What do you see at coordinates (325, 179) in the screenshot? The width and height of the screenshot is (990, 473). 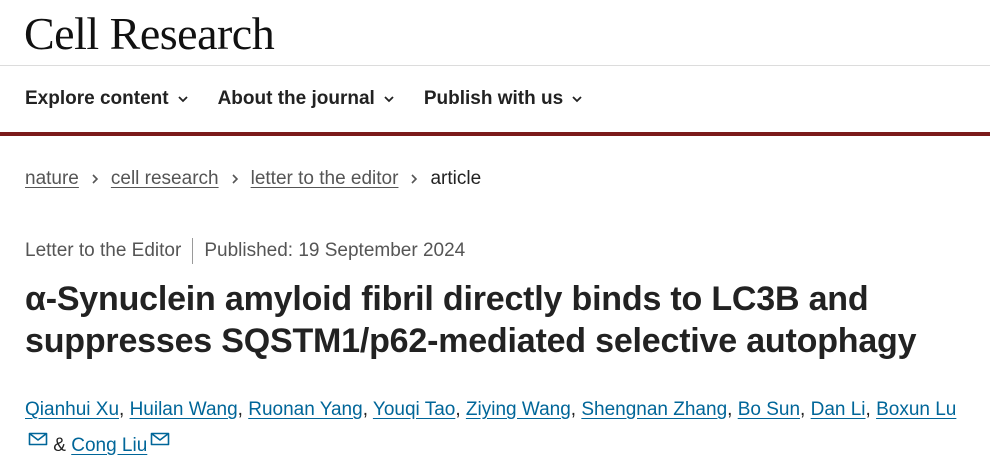 I see `breadcrumb-letter-to-the-editor: letter to the editor` at bounding box center [325, 179].